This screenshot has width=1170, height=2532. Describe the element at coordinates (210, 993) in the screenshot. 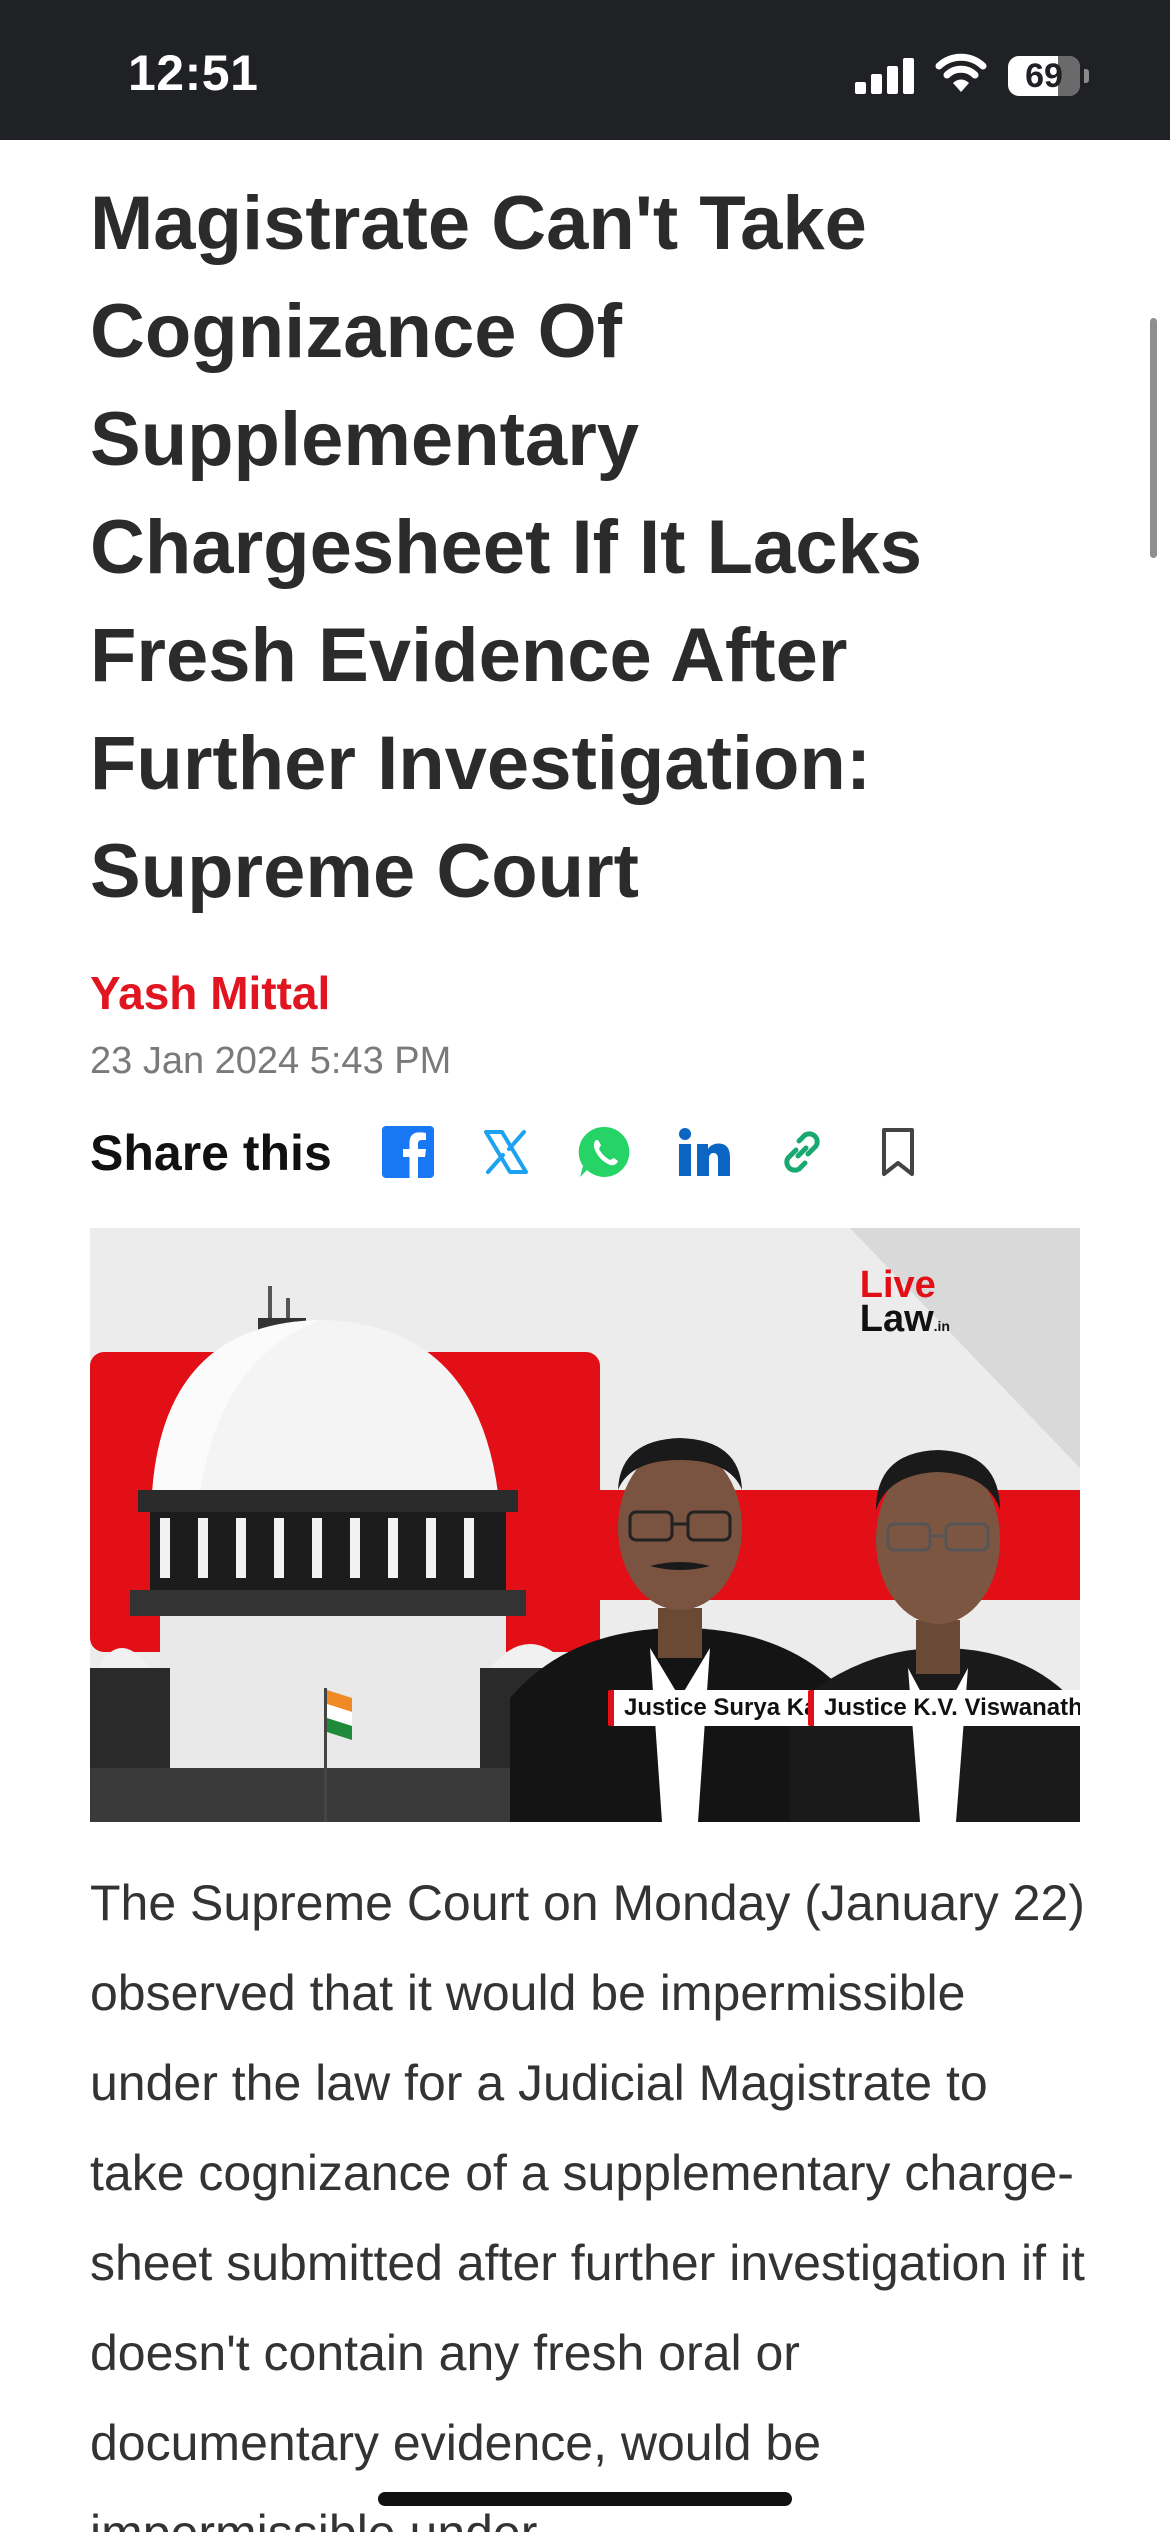

I see `author-link: Yash Mittal` at that location.